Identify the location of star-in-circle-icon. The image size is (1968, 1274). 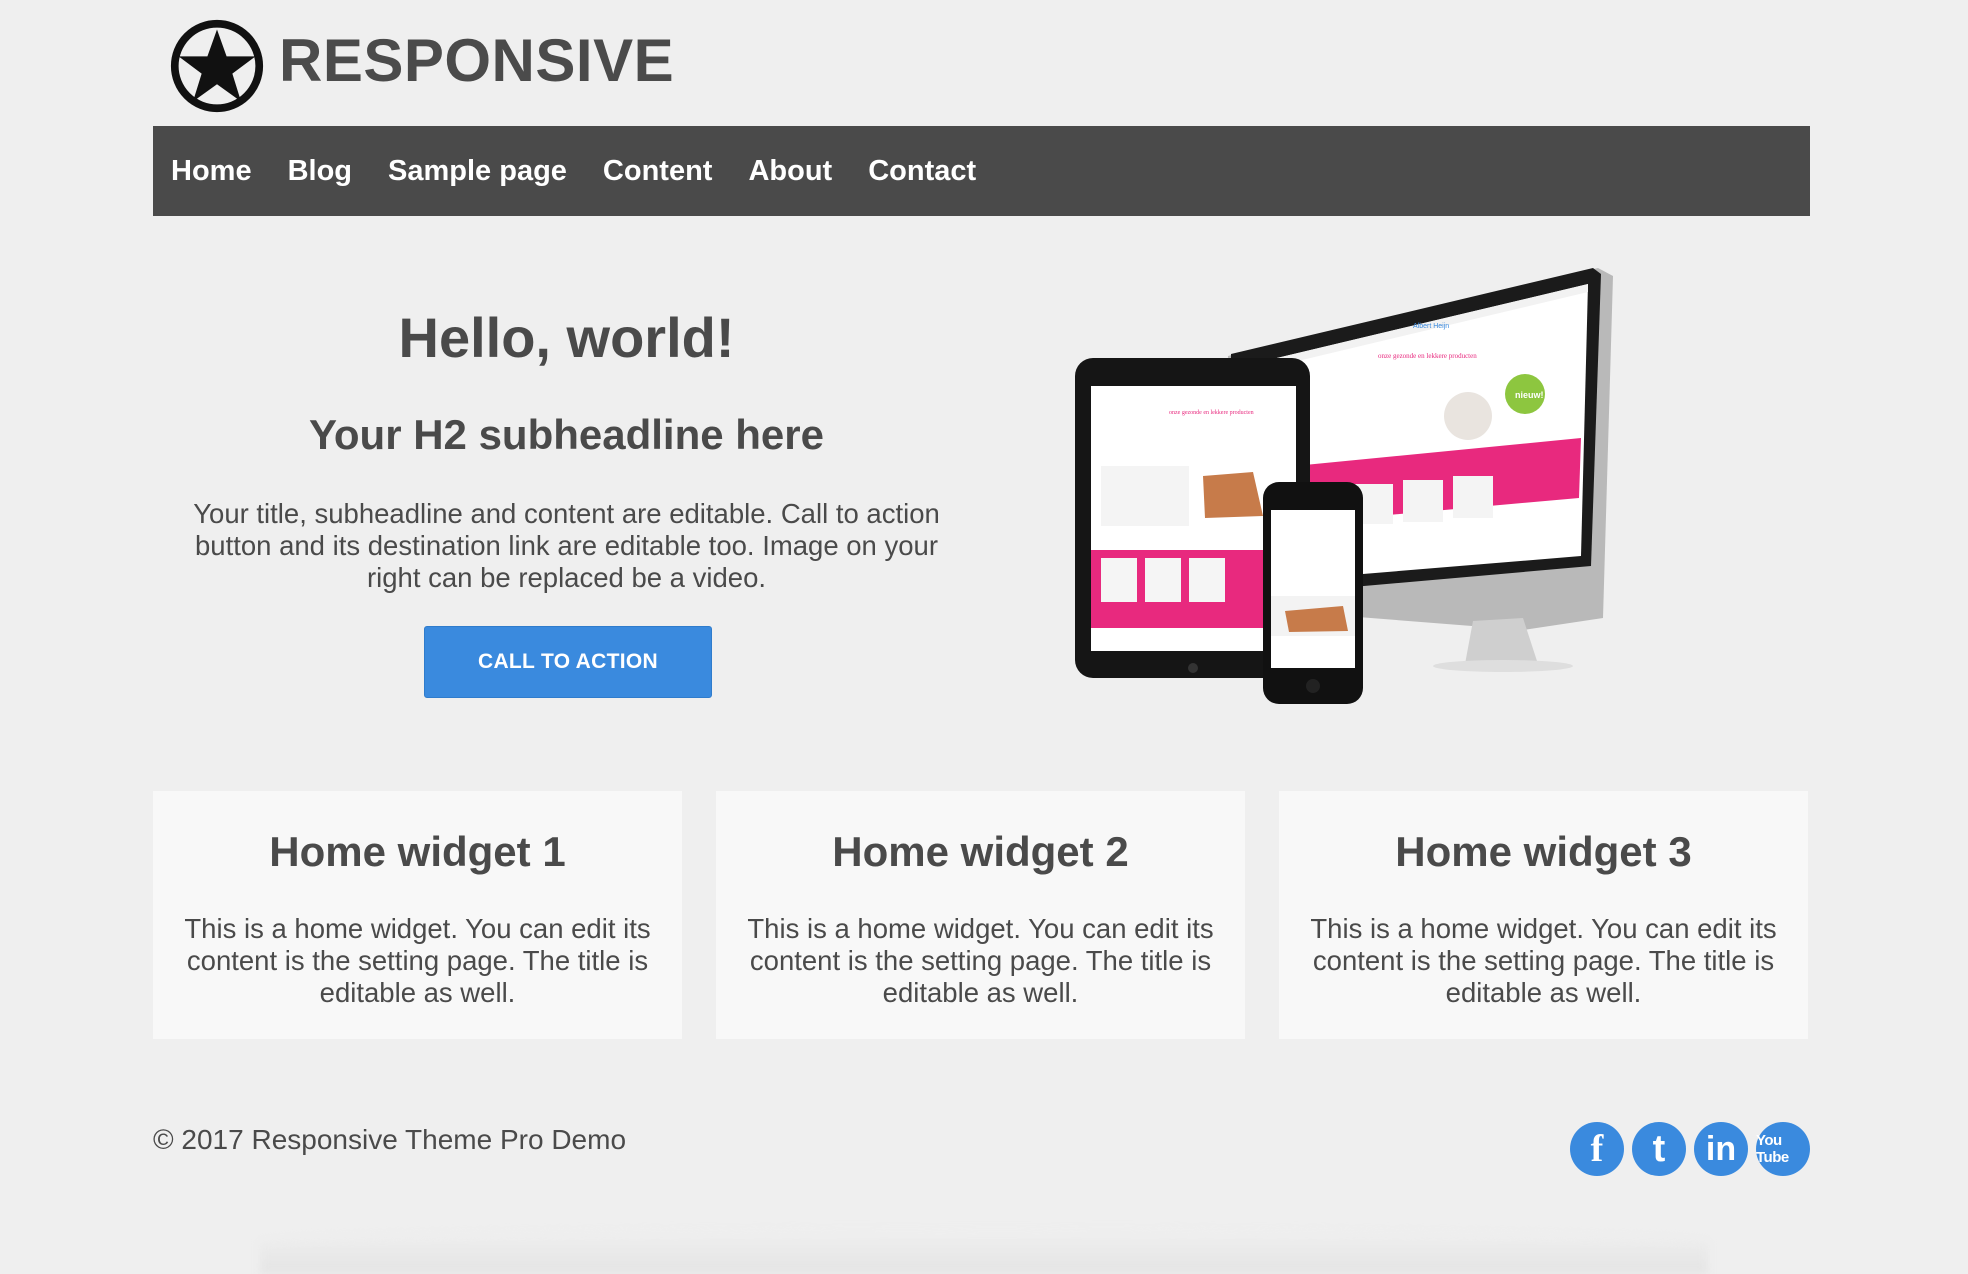
(217, 66).